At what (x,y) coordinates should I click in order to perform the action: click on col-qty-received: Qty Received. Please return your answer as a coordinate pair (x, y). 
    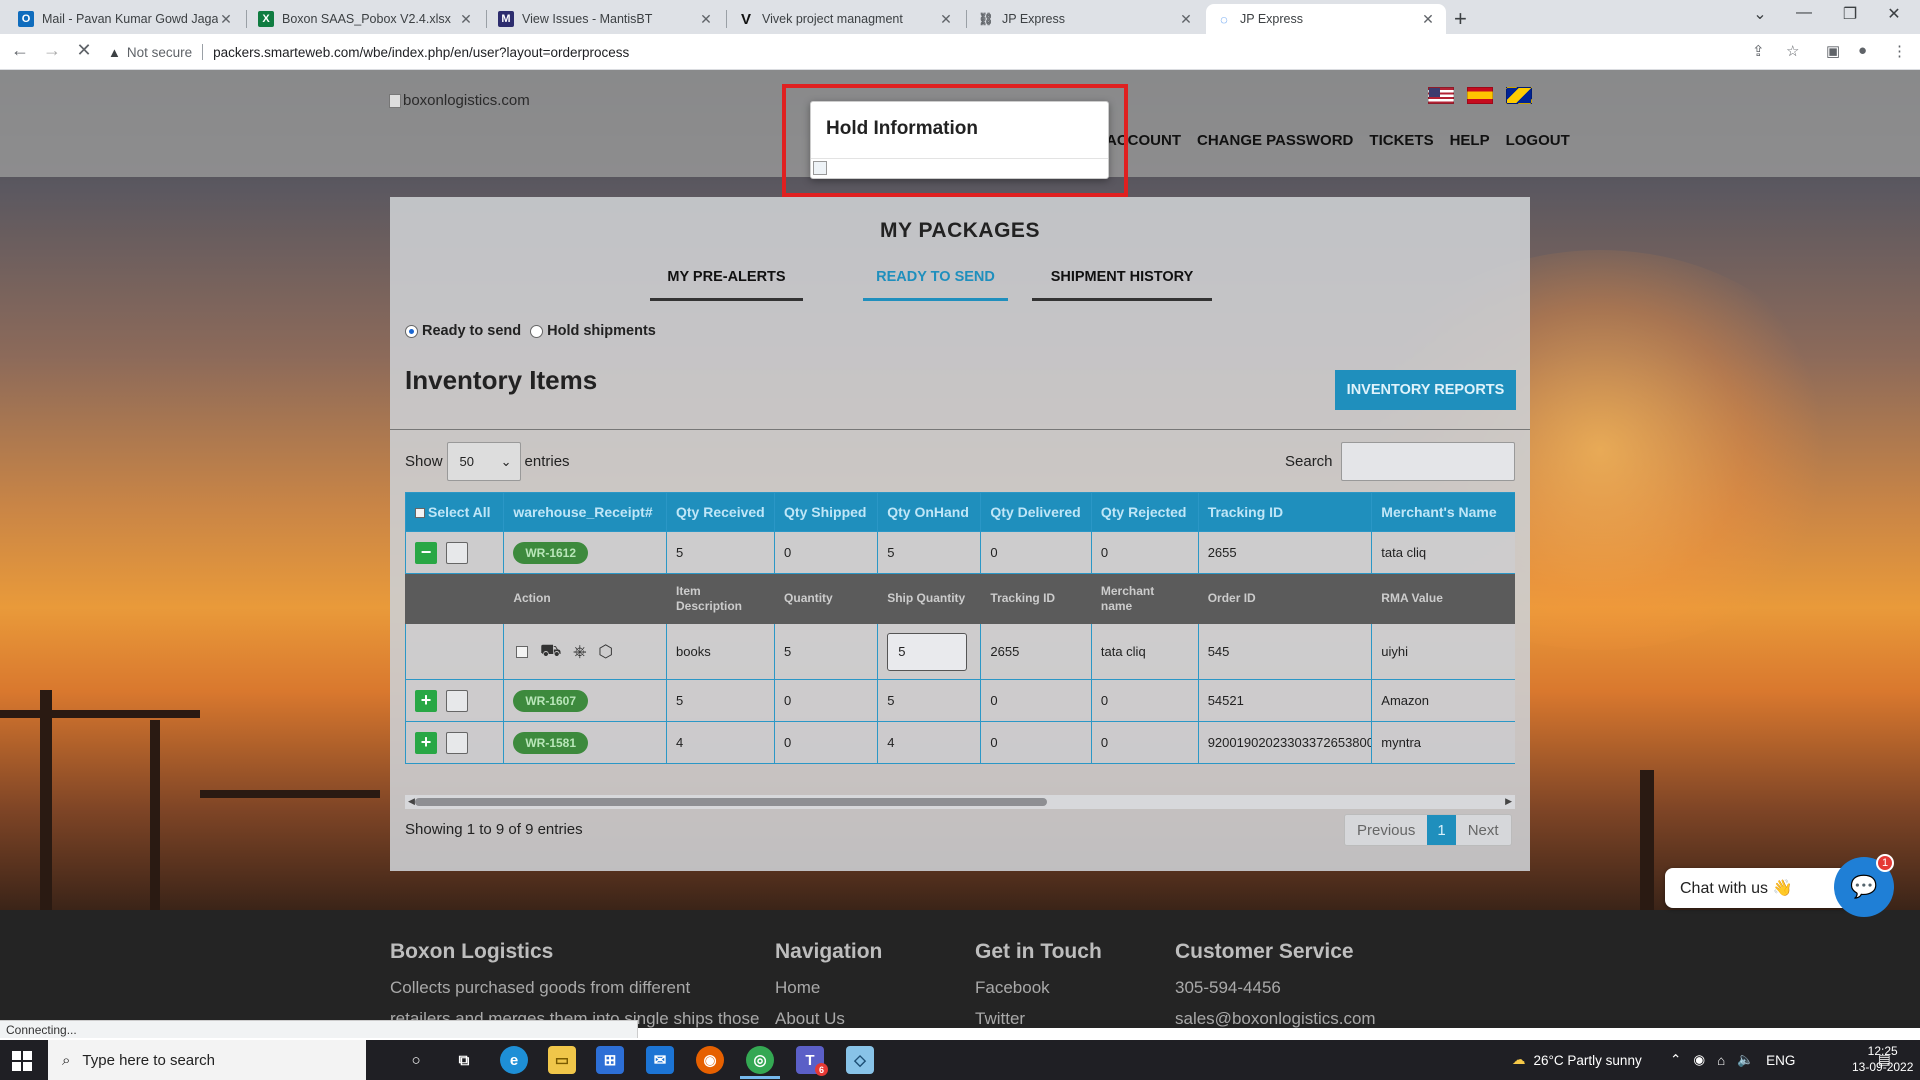
    Looking at the image, I should click on (720, 512).